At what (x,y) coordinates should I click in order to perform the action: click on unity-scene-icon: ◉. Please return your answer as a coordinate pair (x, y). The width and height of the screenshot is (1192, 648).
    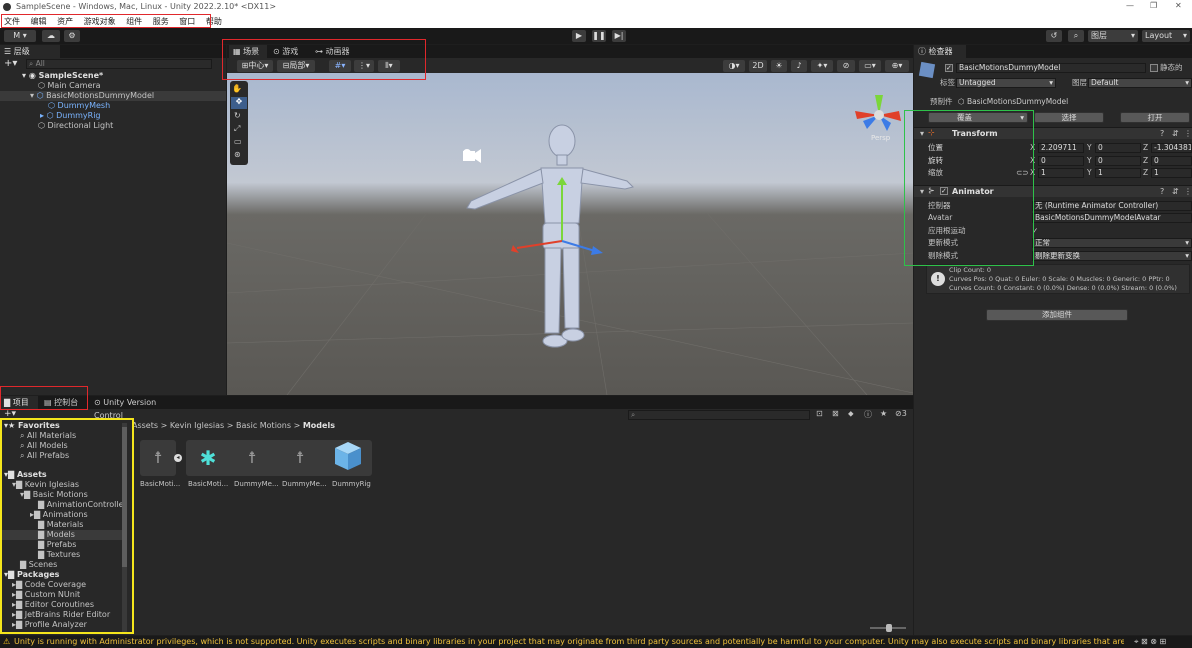
    Looking at the image, I should click on (32, 75).